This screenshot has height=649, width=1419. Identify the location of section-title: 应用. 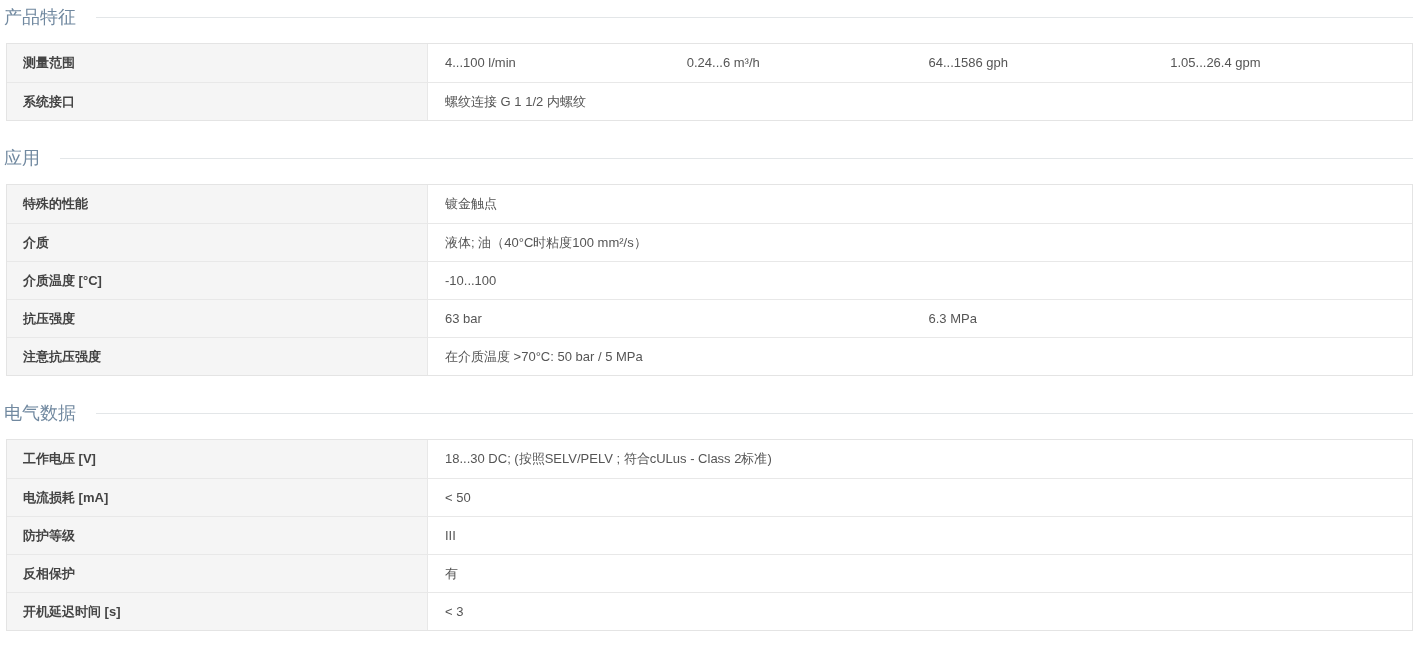
(22, 158).